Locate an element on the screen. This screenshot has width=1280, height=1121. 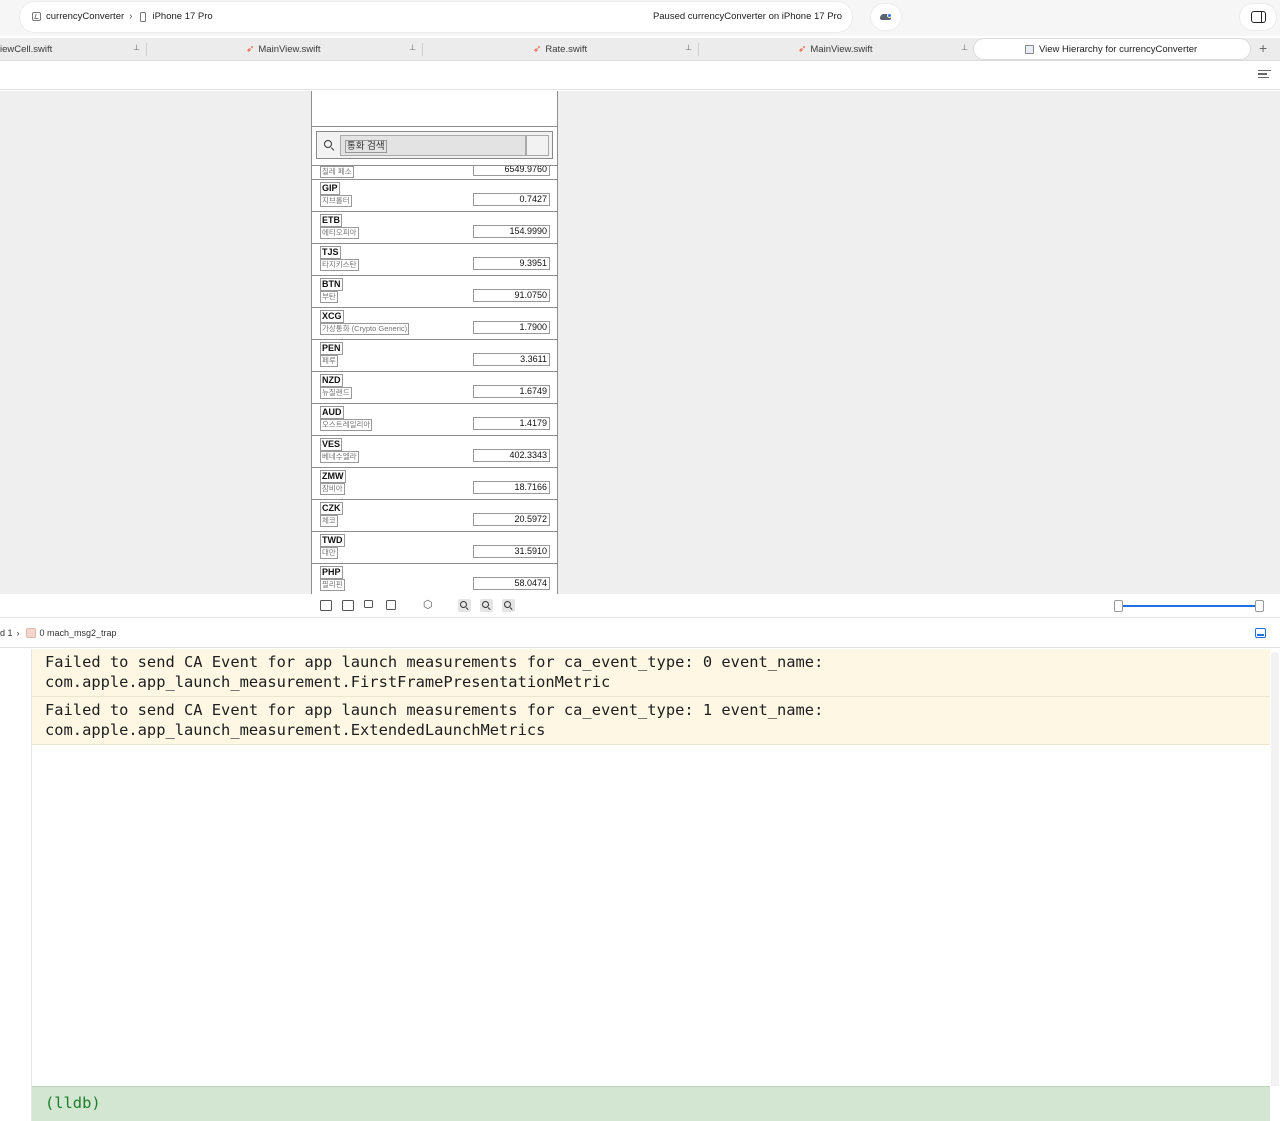
table-row: GIP 지브롤터 0.7427 is located at coordinates (434, 196).